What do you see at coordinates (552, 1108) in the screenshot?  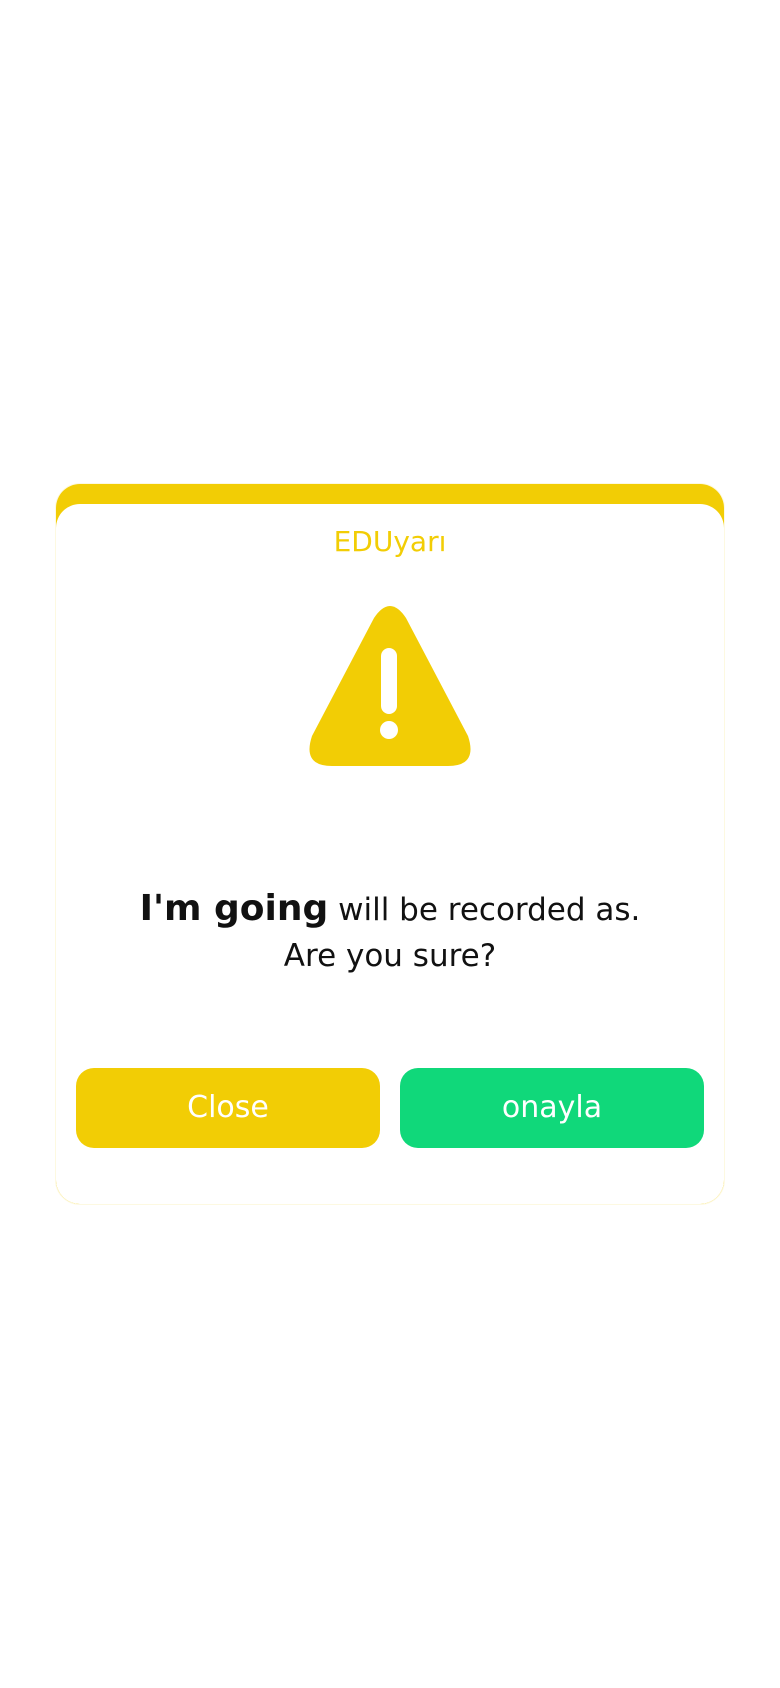 I see `confirm-button: onayla` at bounding box center [552, 1108].